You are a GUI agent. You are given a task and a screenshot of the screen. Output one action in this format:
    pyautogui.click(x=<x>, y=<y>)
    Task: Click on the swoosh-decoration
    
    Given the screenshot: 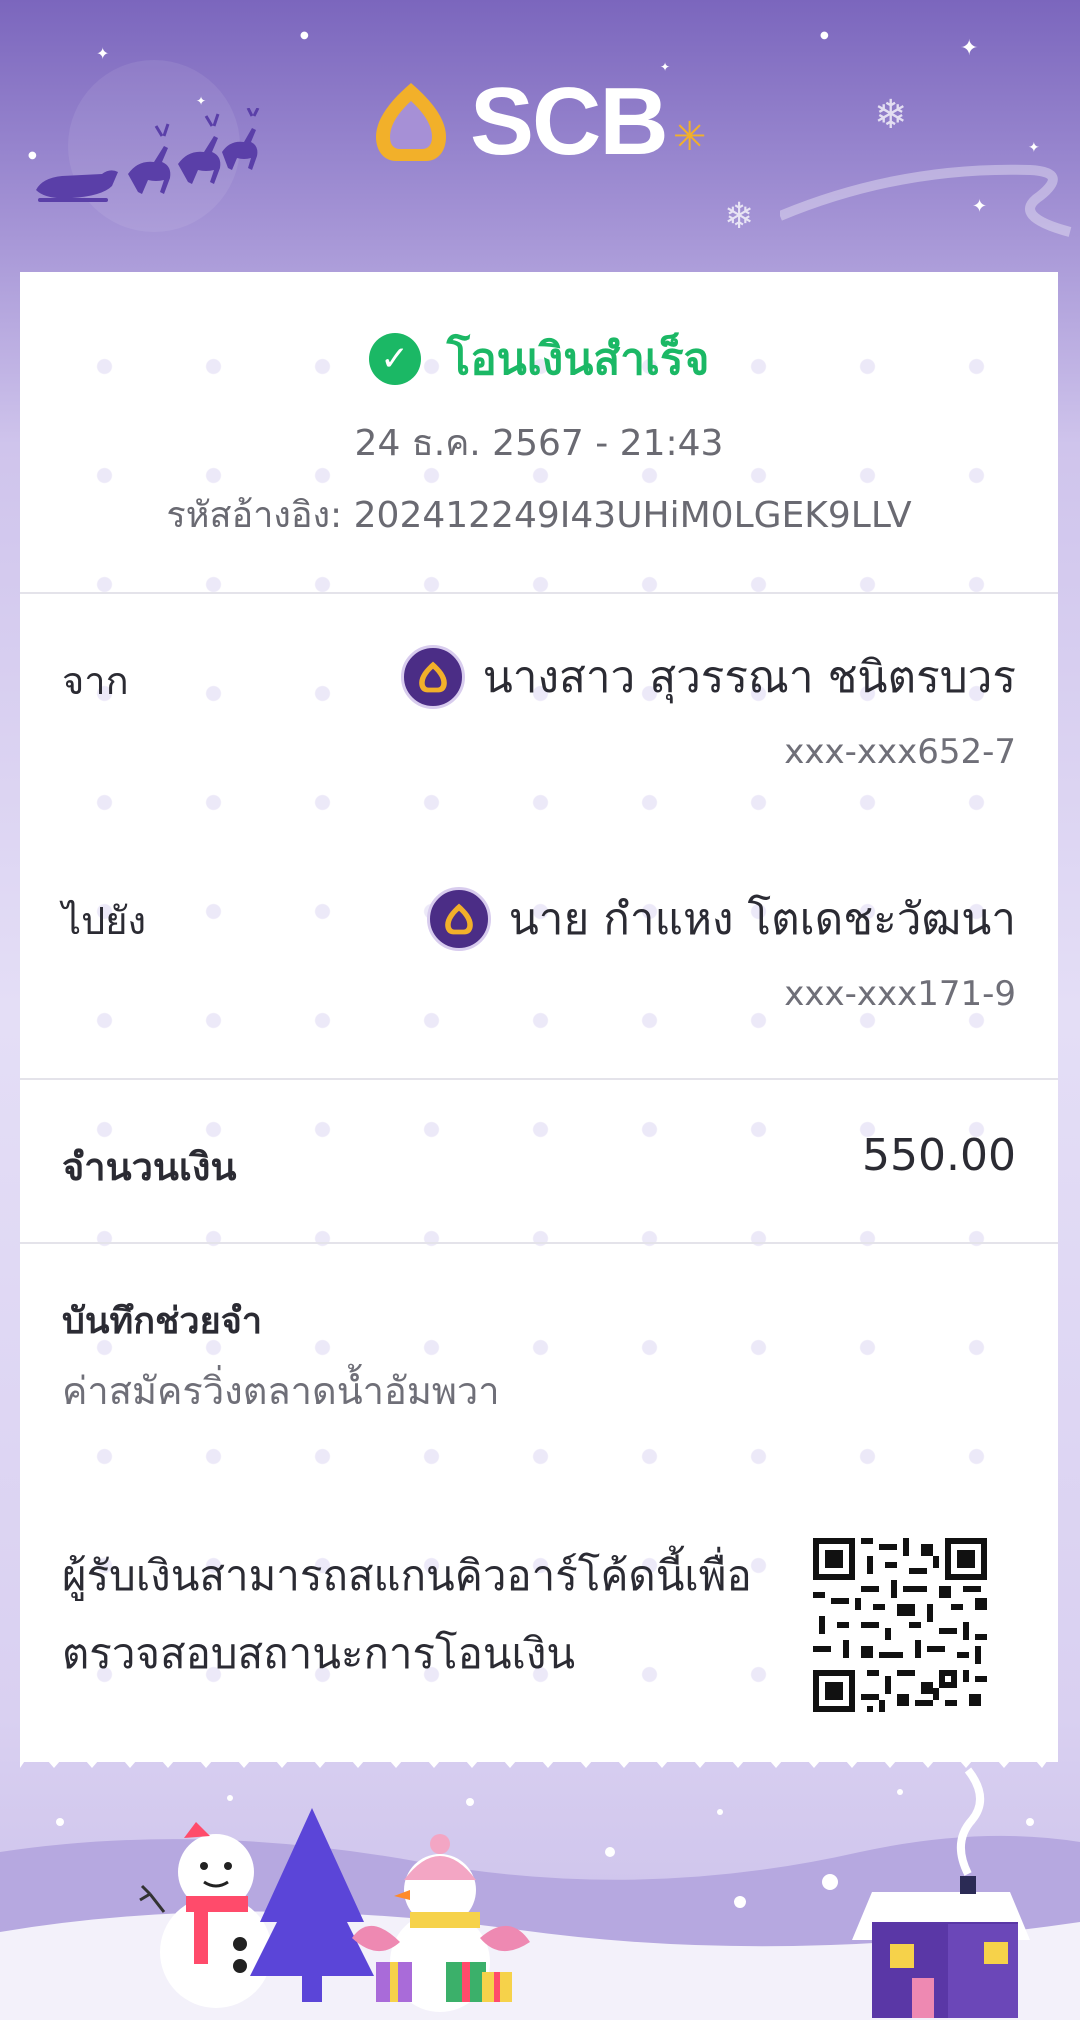 What is the action you would take?
    pyautogui.click(x=926, y=200)
    